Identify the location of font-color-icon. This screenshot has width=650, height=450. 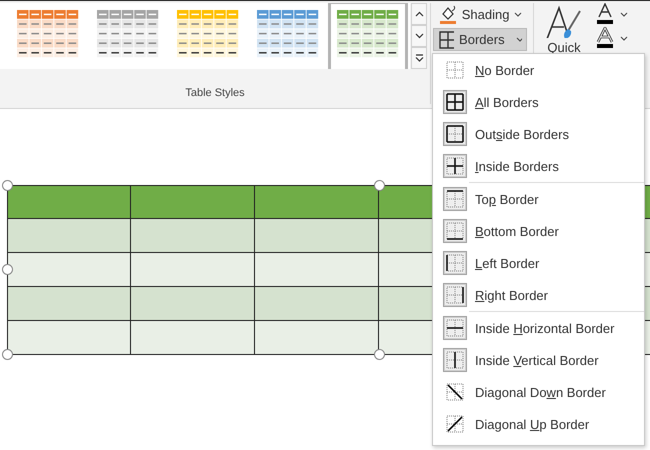
(605, 14).